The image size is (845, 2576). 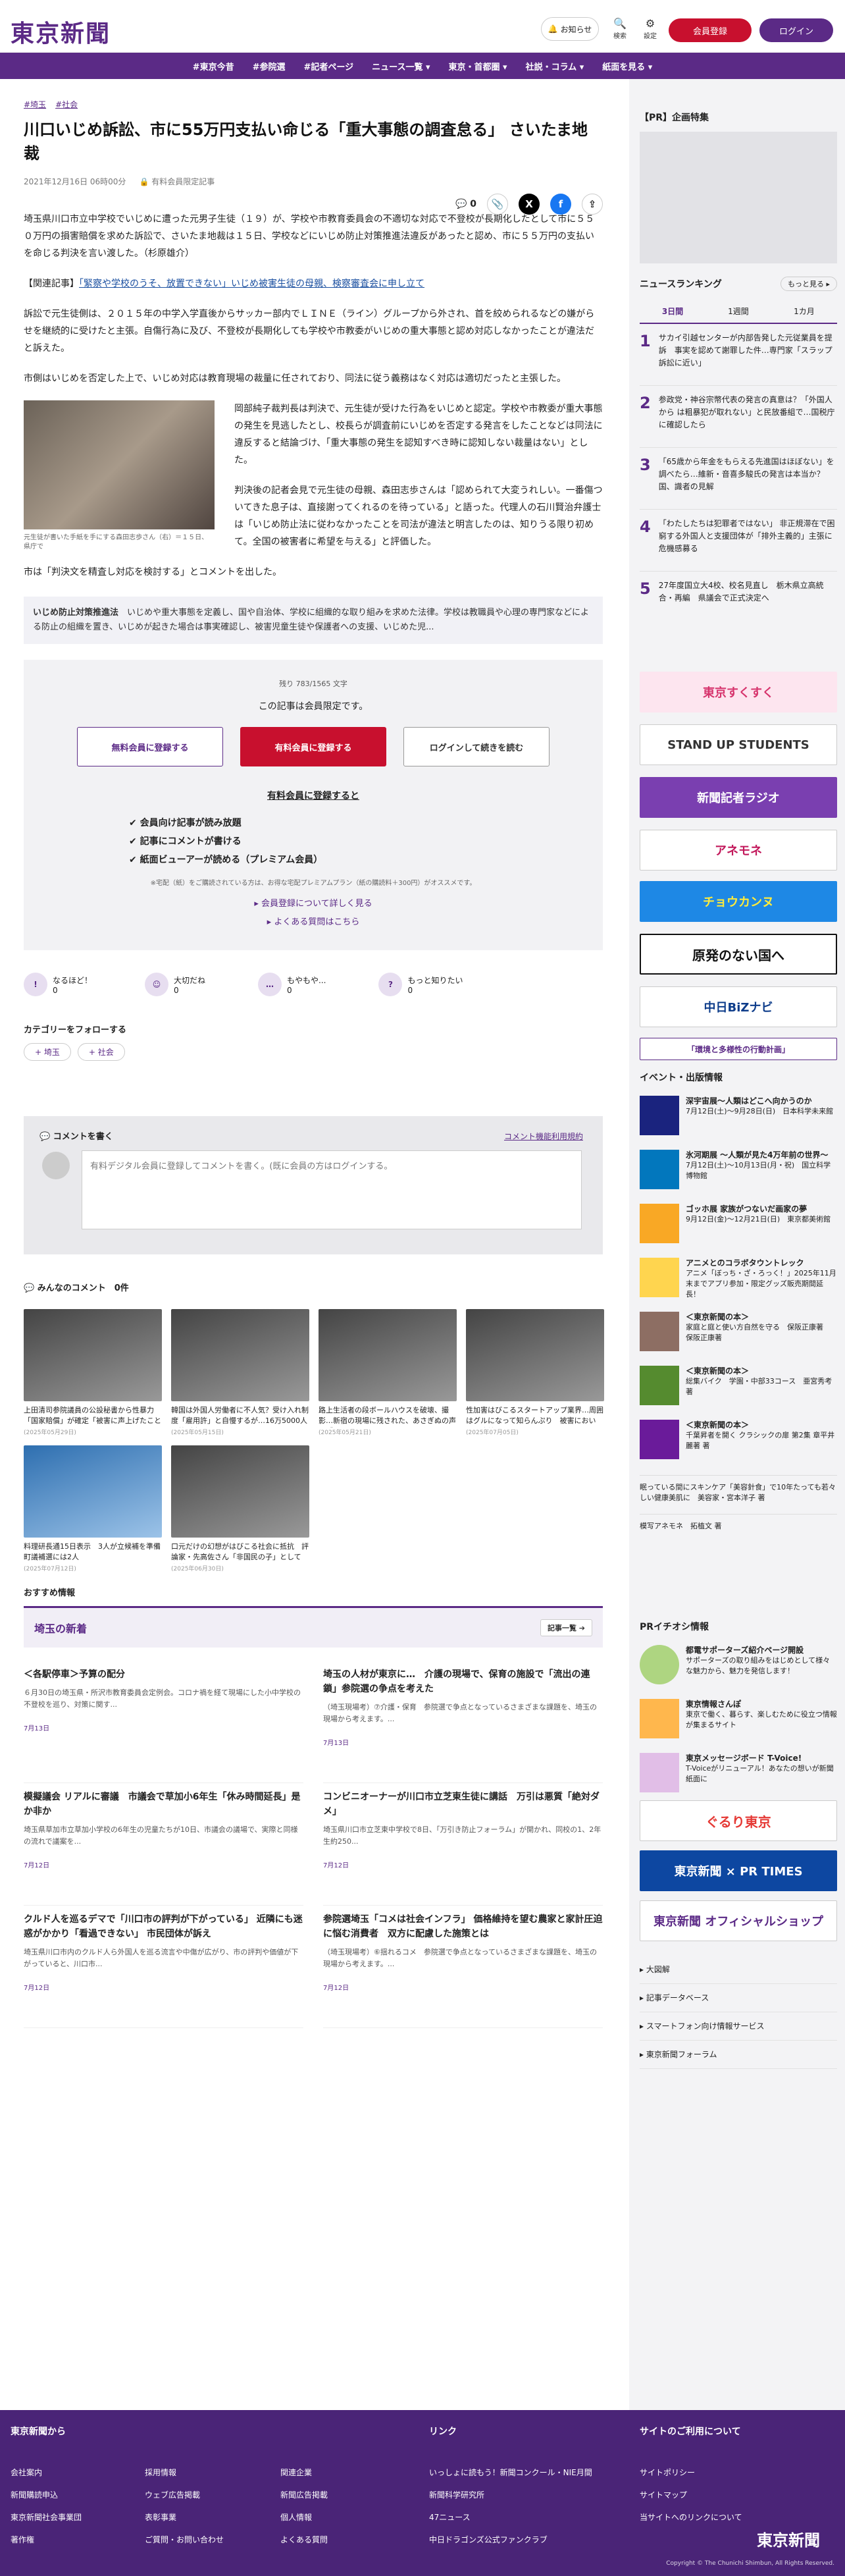 What do you see at coordinates (510, 2540) in the screenshot?
I see `footer-link: 中日ドラゴンズ公式ファンクラブ` at bounding box center [510, 2540].